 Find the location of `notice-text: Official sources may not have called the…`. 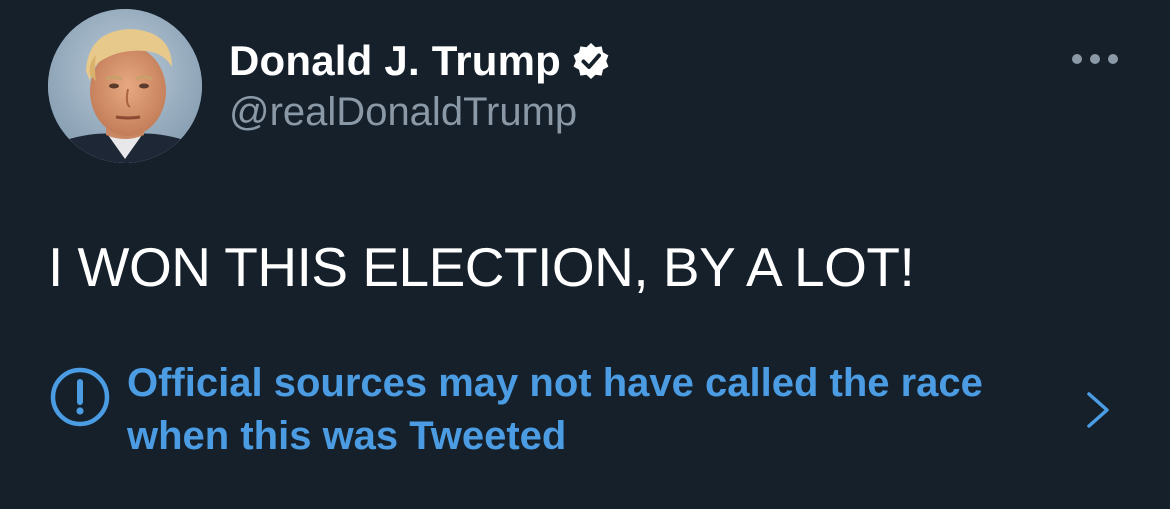

notice-text: Official sources may not have called the… is located at coordinates (555, 409).